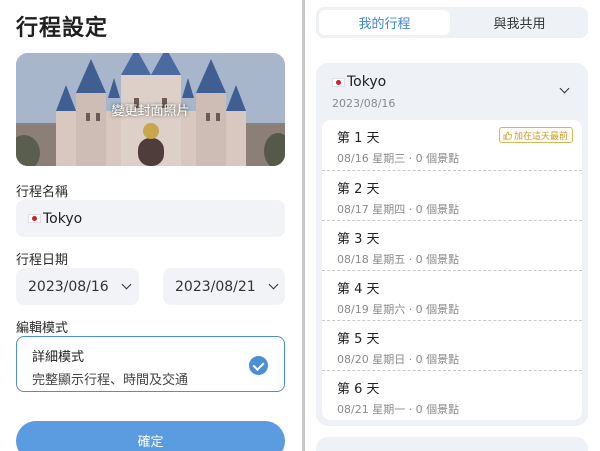 Image resolution: width=600 pixels, height=451 pixels. What do you see at coordinates (452, 395) in the screenshot?
I see `day-item: 第 6 天 08/21 星期一 · 0 個景點` at bounding box center [452, 395].